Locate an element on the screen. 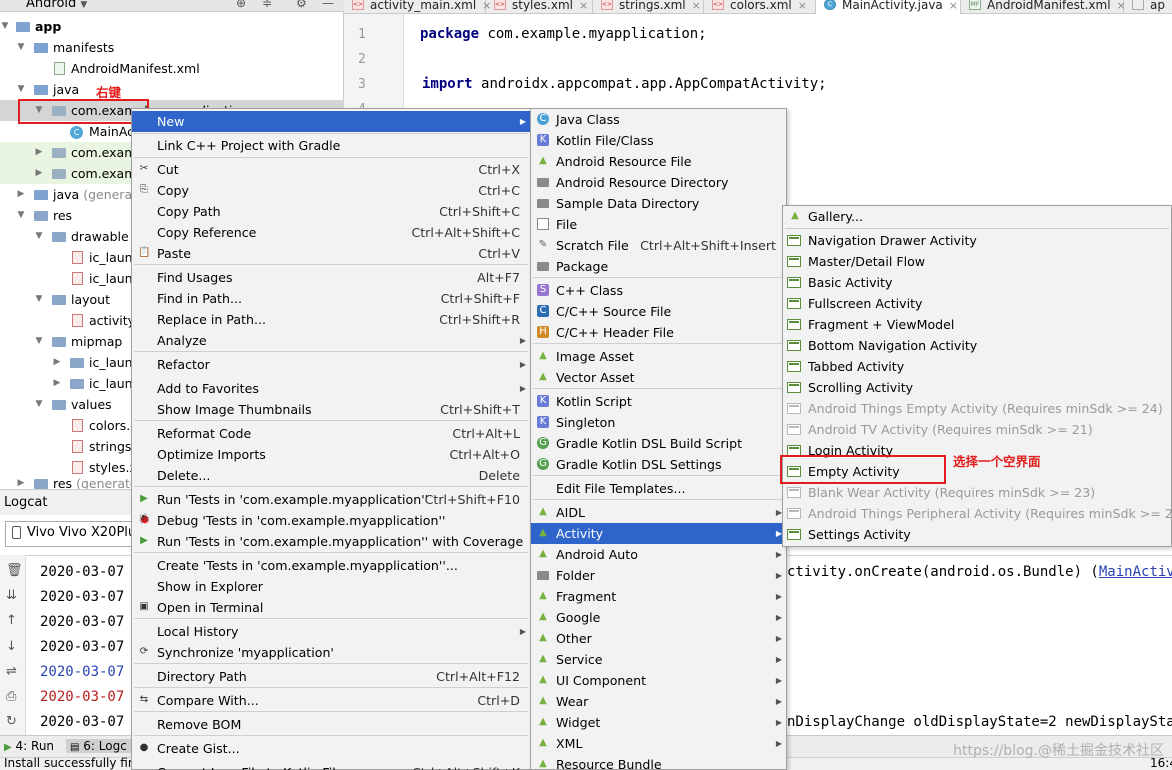 This screenshot has width=1172, height=770. new-menu-item: ▲ Google ▶ is located at coordinates (658, 617).